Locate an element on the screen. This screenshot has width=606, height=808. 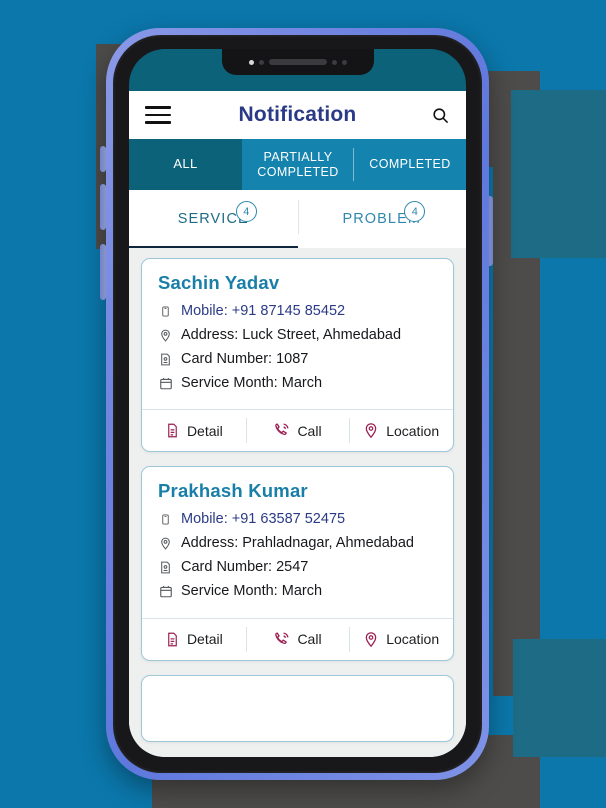
background-rect-bottom-right is located at coordinates (559, 698).